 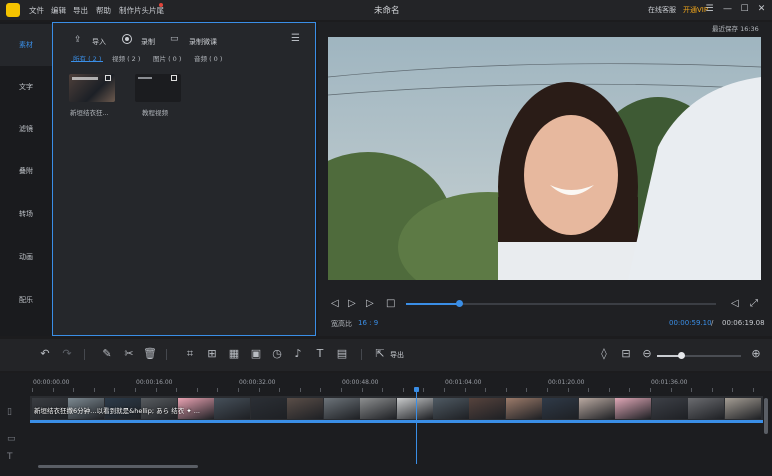 What do you see at coordinates (320, 353) in the screenshot?
I see `text-to-speech-icon: T` at bounding box center [320, 353].